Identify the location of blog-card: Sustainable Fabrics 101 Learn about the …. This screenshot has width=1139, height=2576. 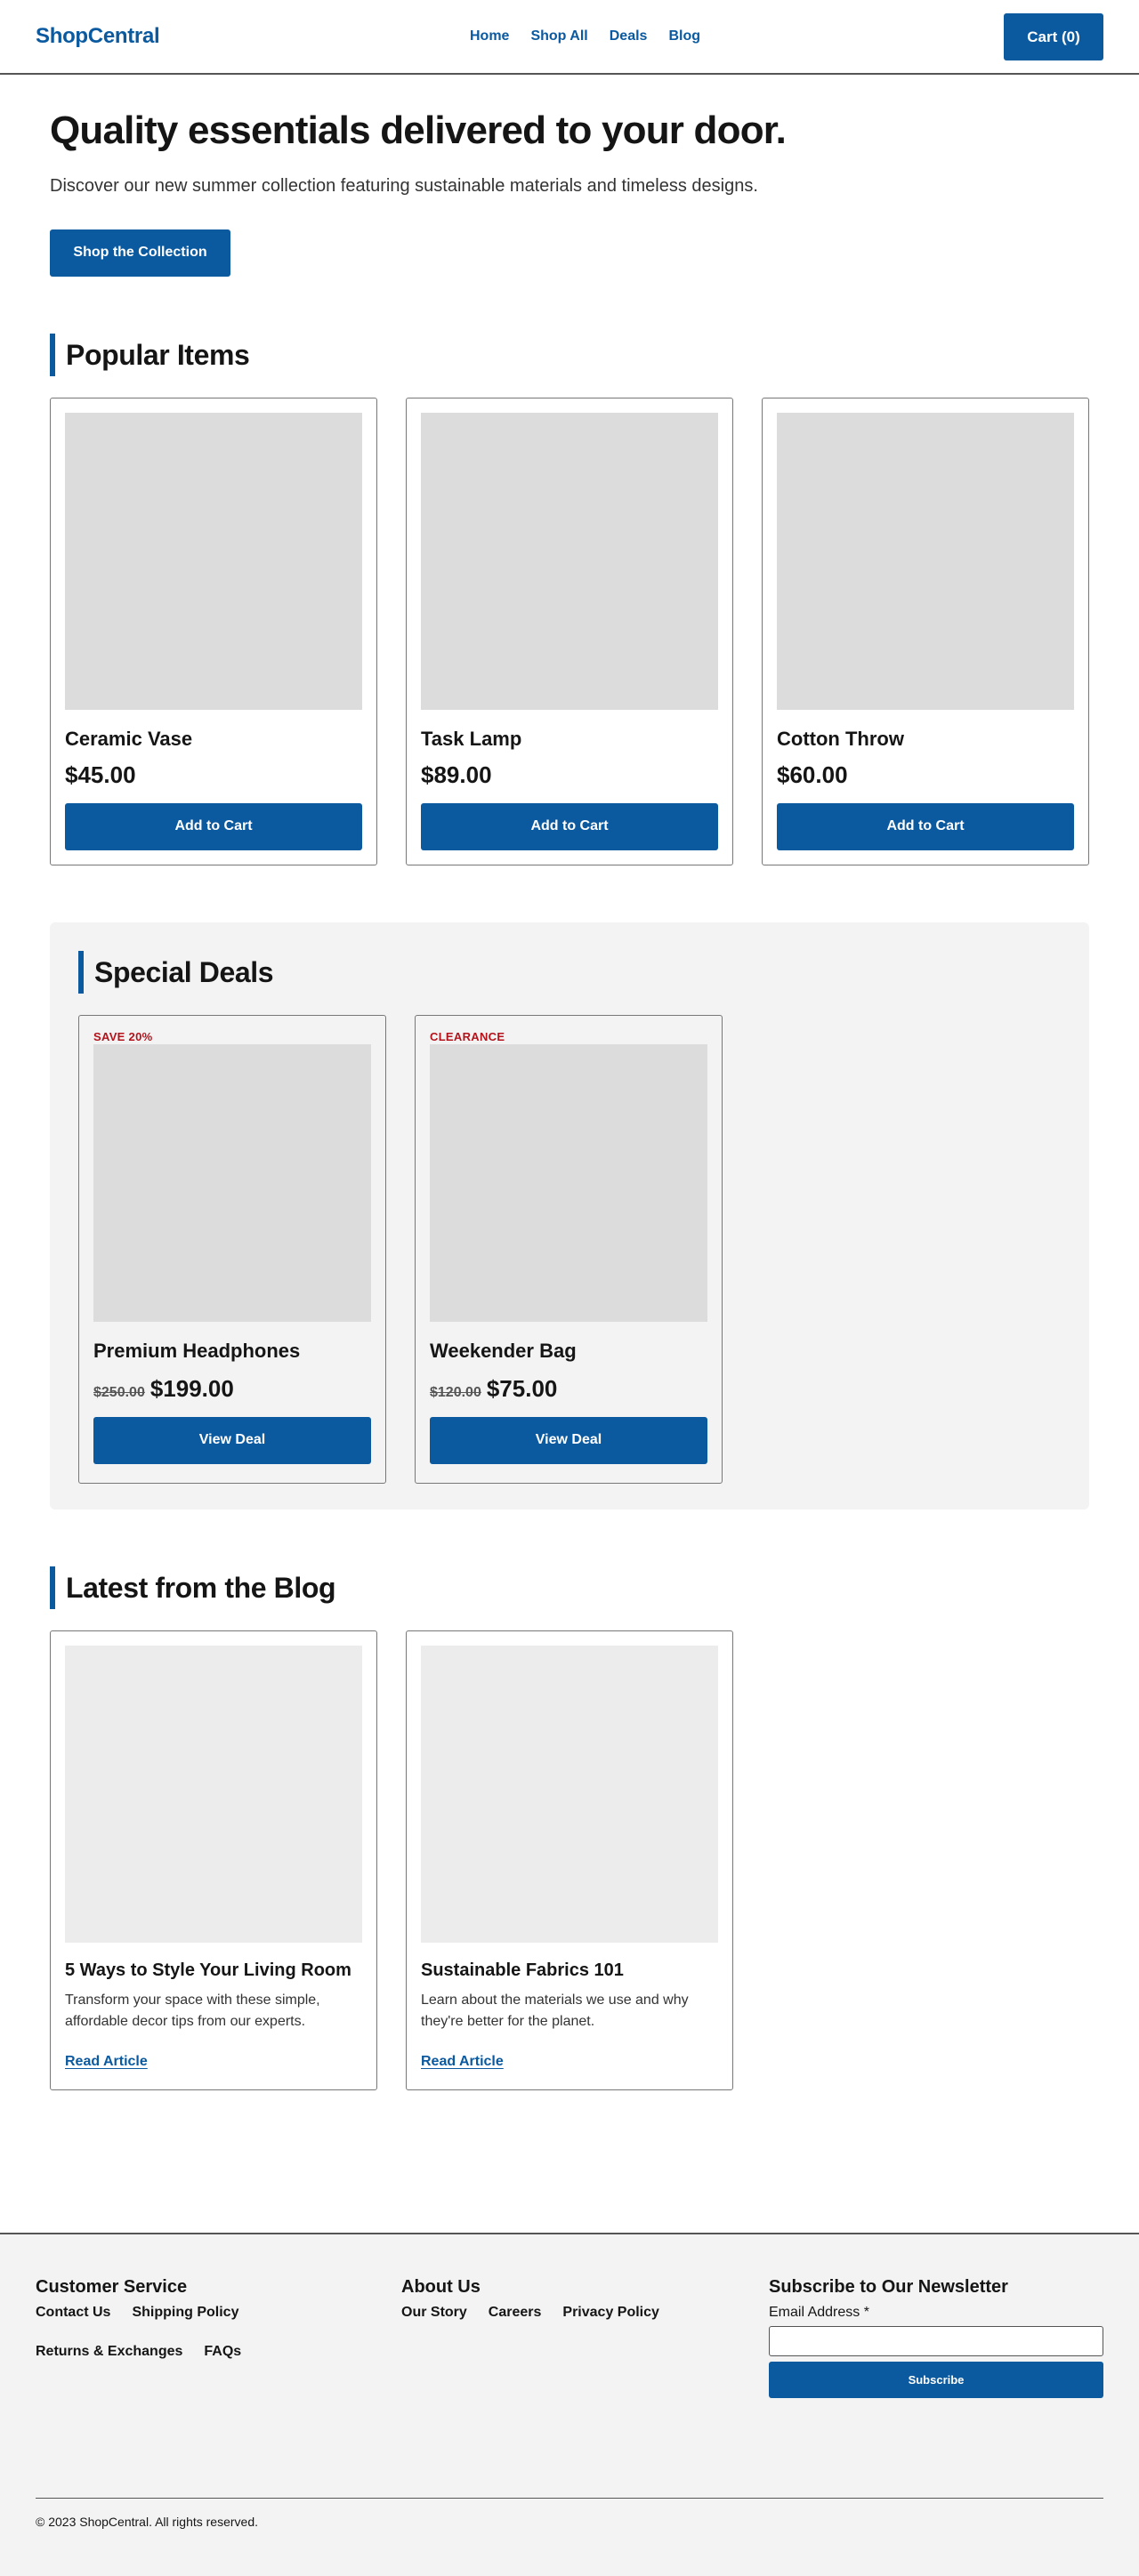
(569, 1860).